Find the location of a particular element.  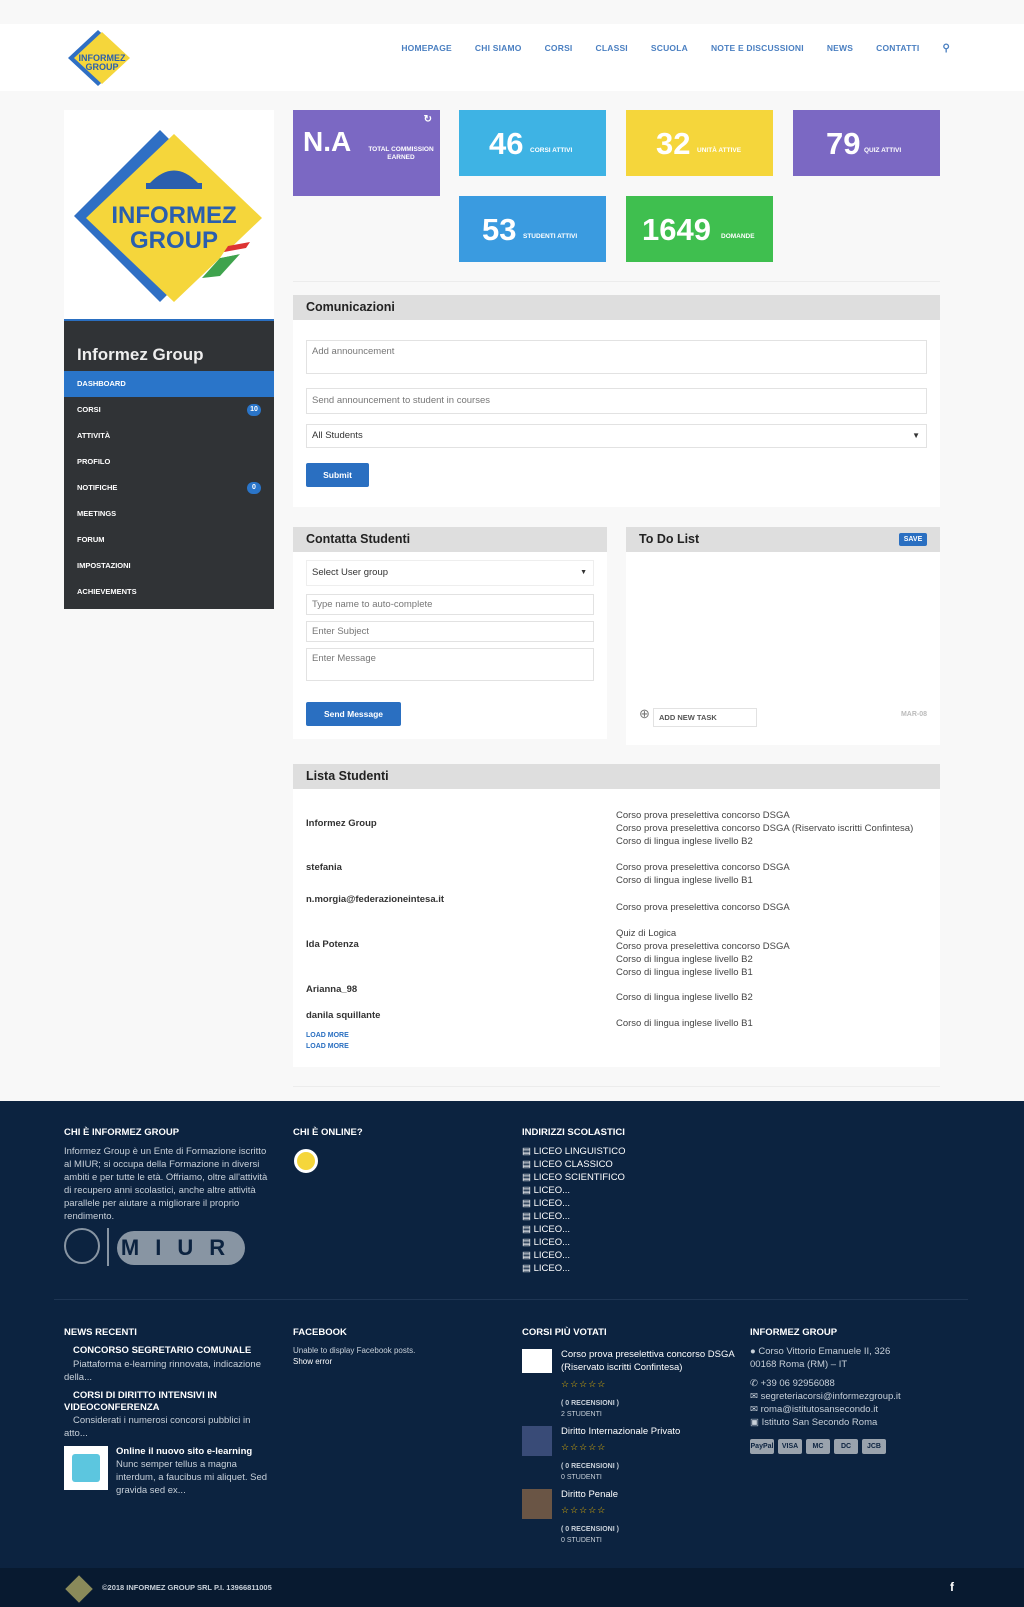

student-name: Arianna_98 is located at coordinates (331, 989).